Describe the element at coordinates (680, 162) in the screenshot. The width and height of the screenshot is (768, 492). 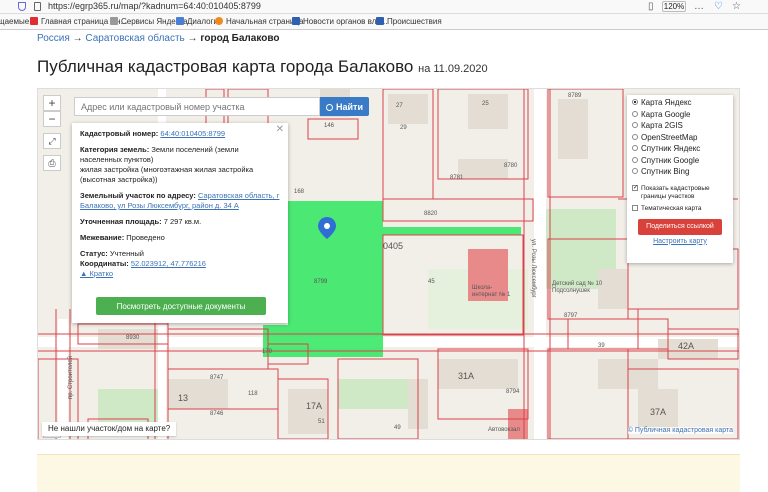
I see `layer-option: Спутник Google` at that location.